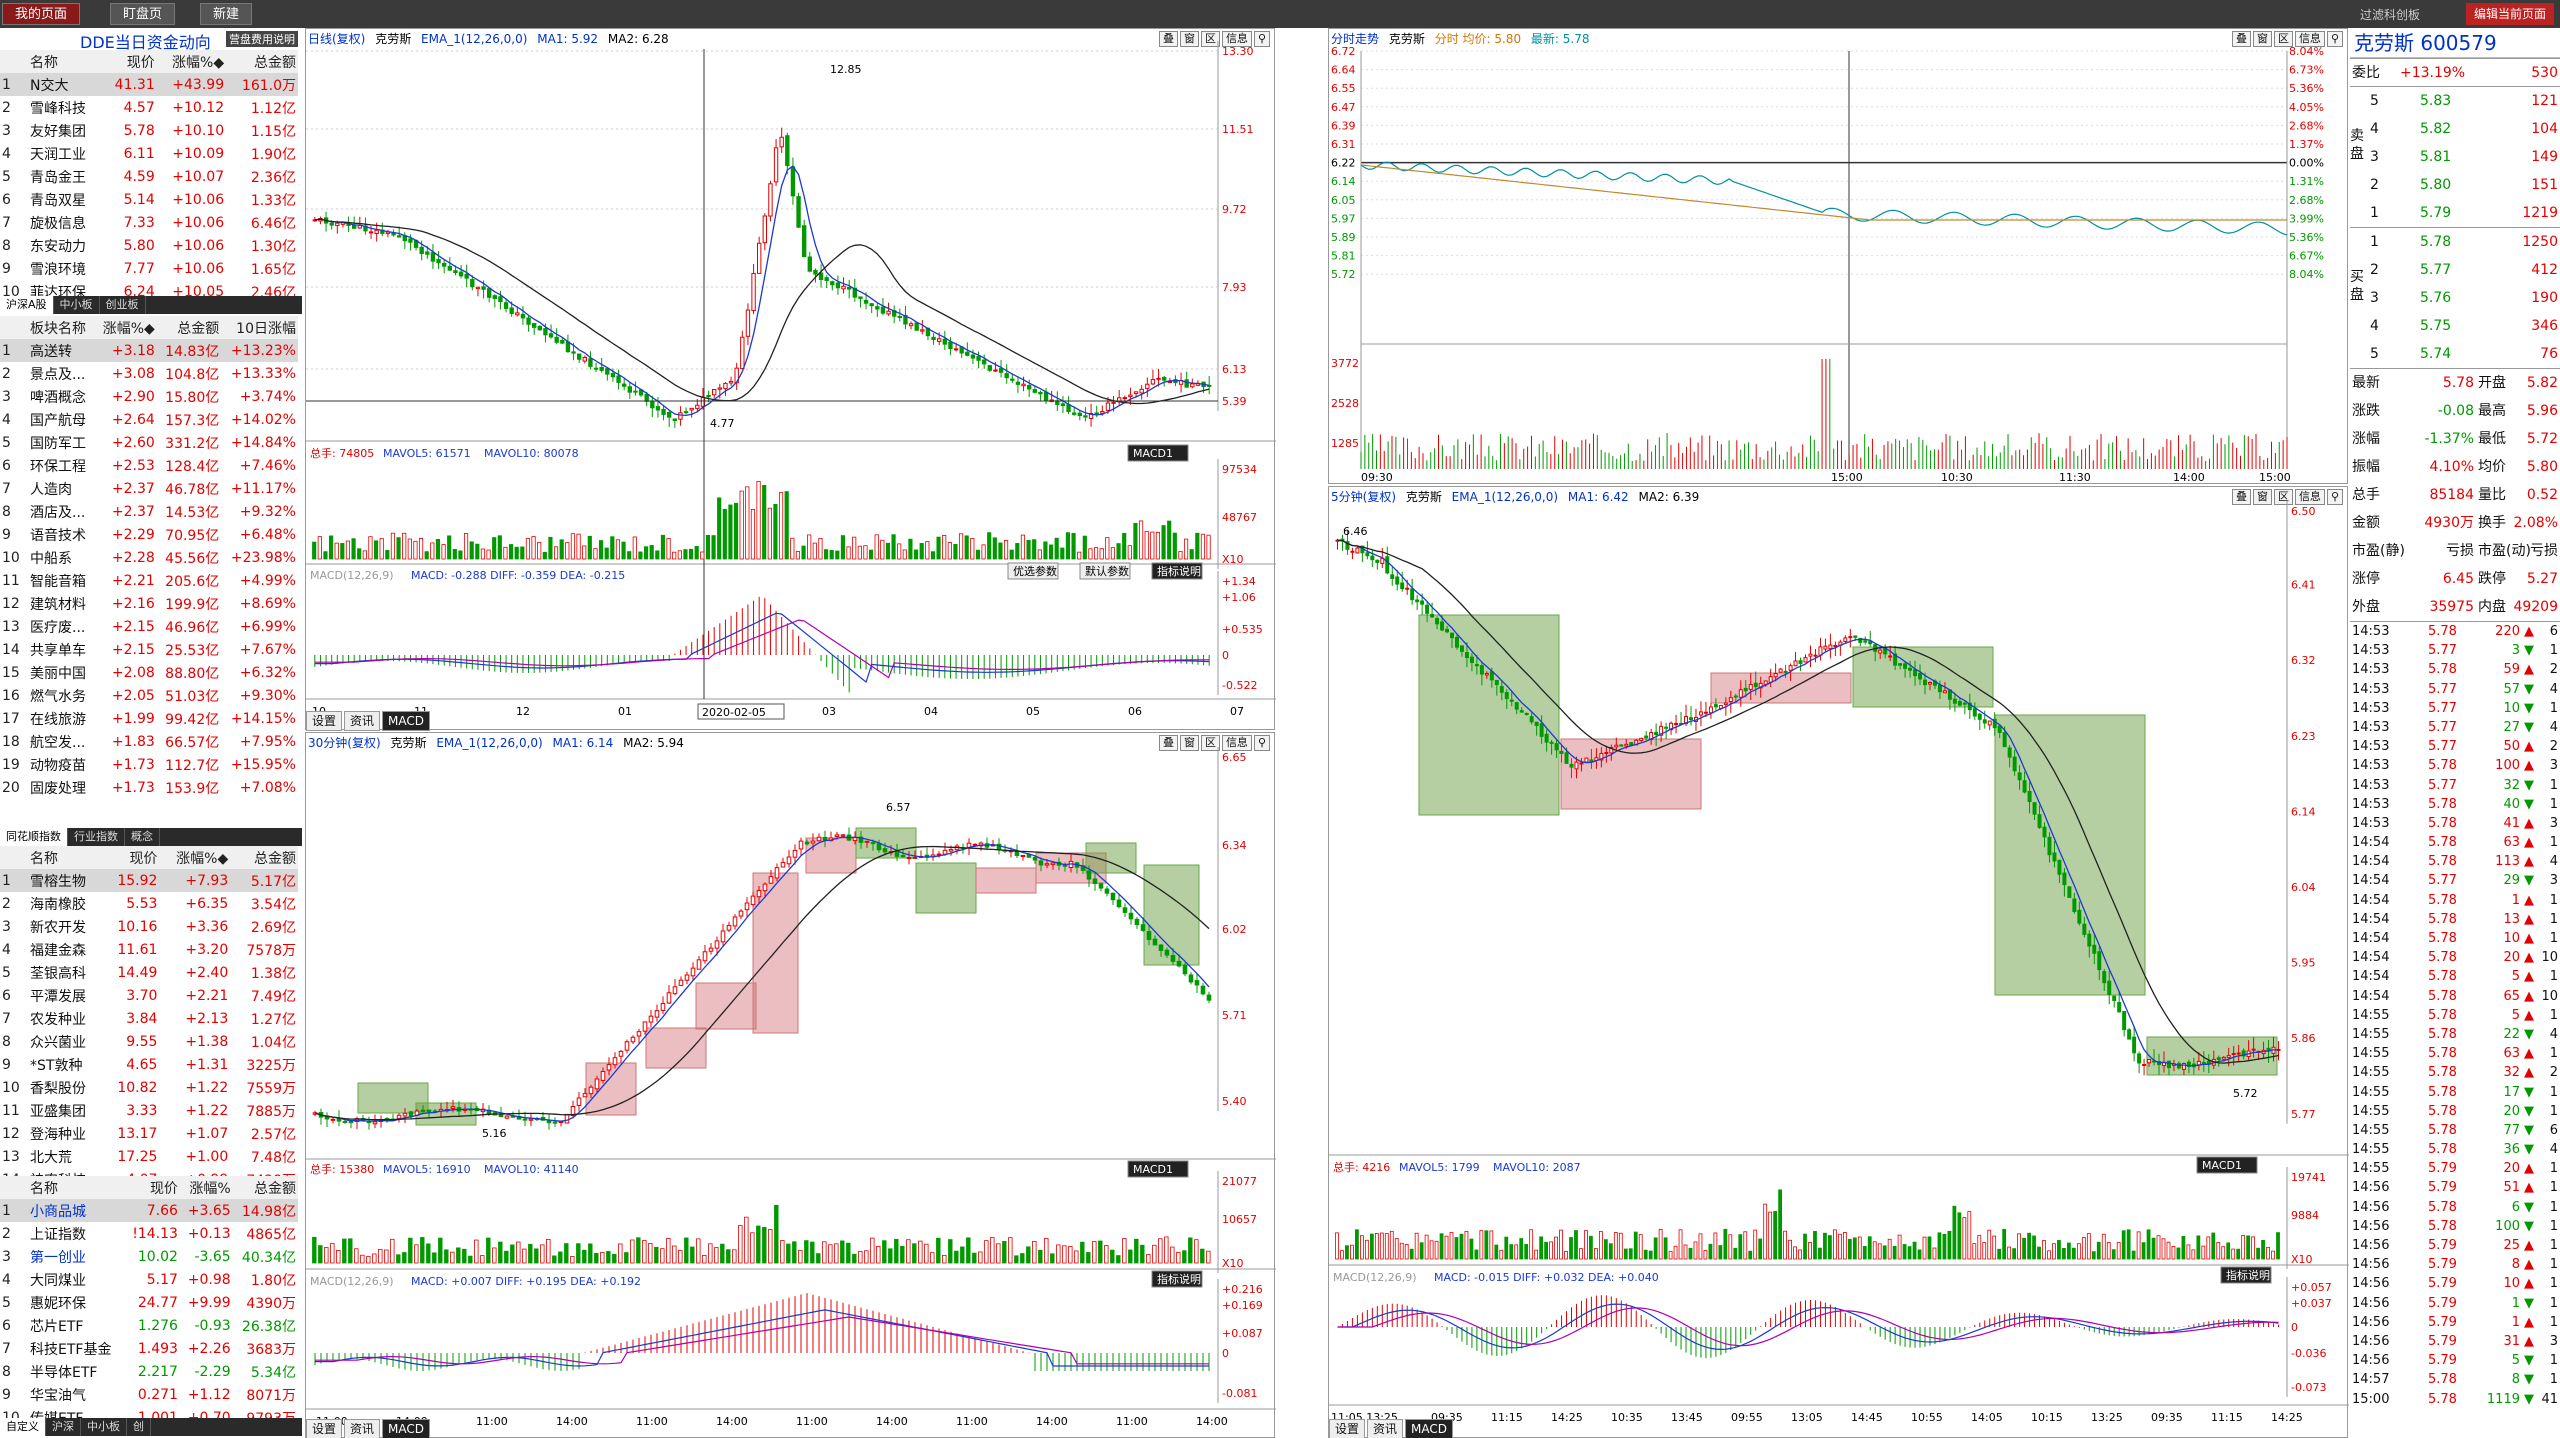 Image resolution: width=2560 pixels, height=1438 pixels. What do you see at coordinates (2455, 101) in the screenshot?
I see `sell-level-row: 5 5.83 121` at bounding box center [2455, 101].